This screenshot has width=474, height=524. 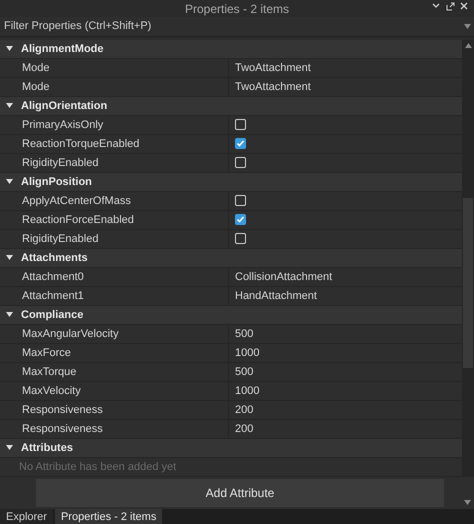 I want to click on section-header: AlignPosition, so click(x=231, y=182).